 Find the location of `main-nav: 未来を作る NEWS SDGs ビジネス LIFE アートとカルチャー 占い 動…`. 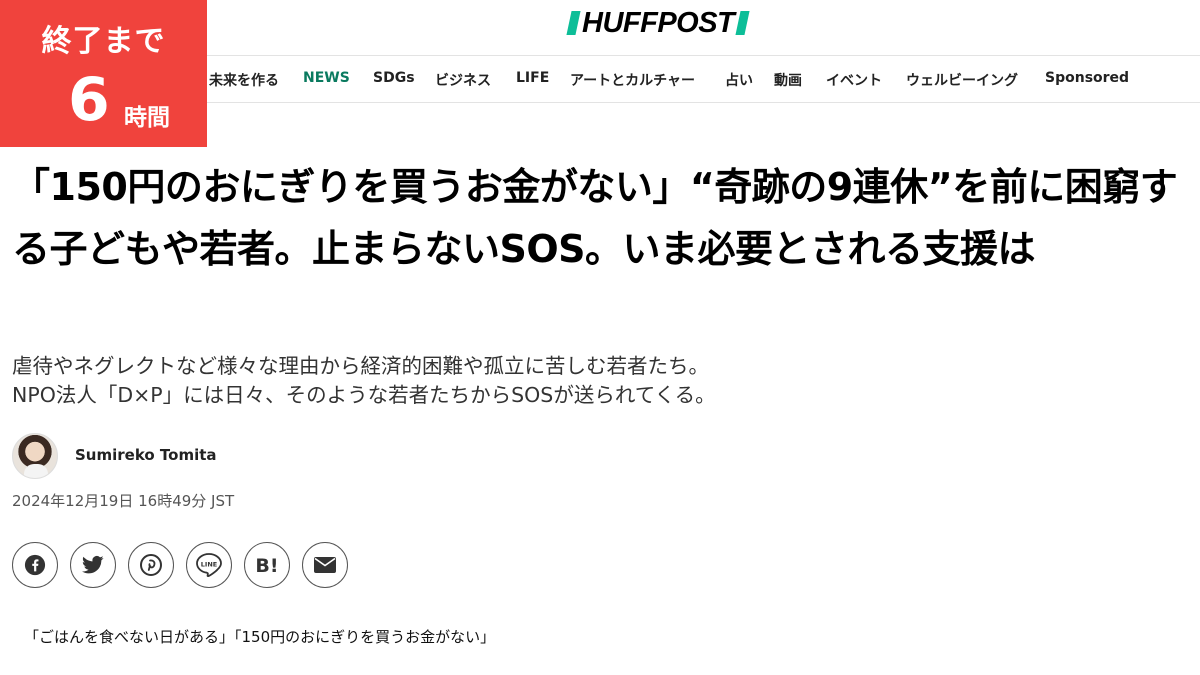

main-nav: 未来を作る NEWS SDGs ビジネス LIFE アートとカルチャー 占い 動… is located at coordinates (703, 81).